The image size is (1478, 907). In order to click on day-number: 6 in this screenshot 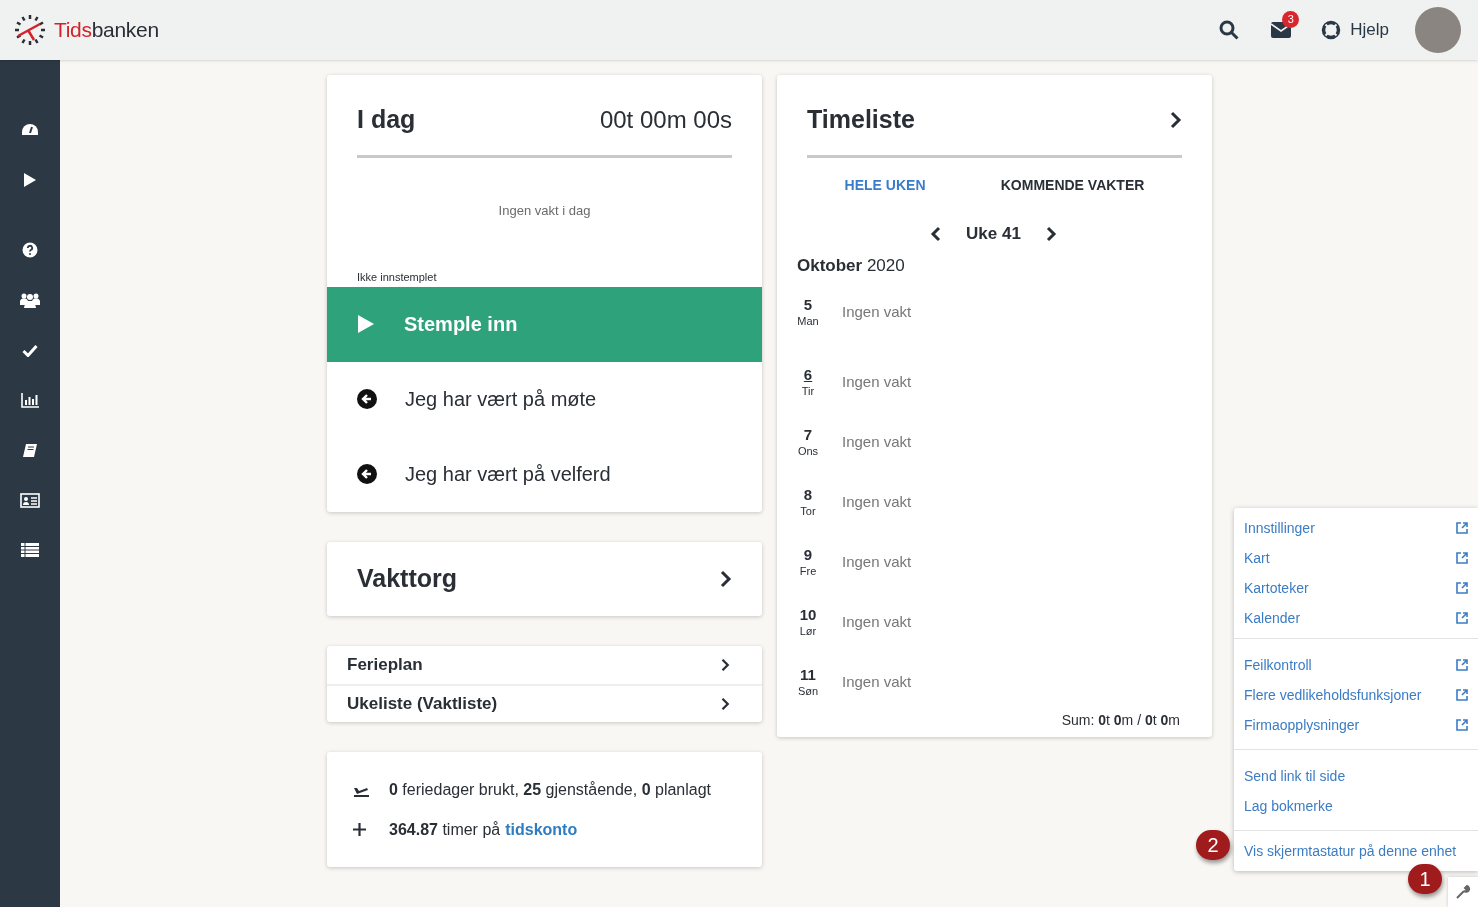, I will do `click(808, 374)`.